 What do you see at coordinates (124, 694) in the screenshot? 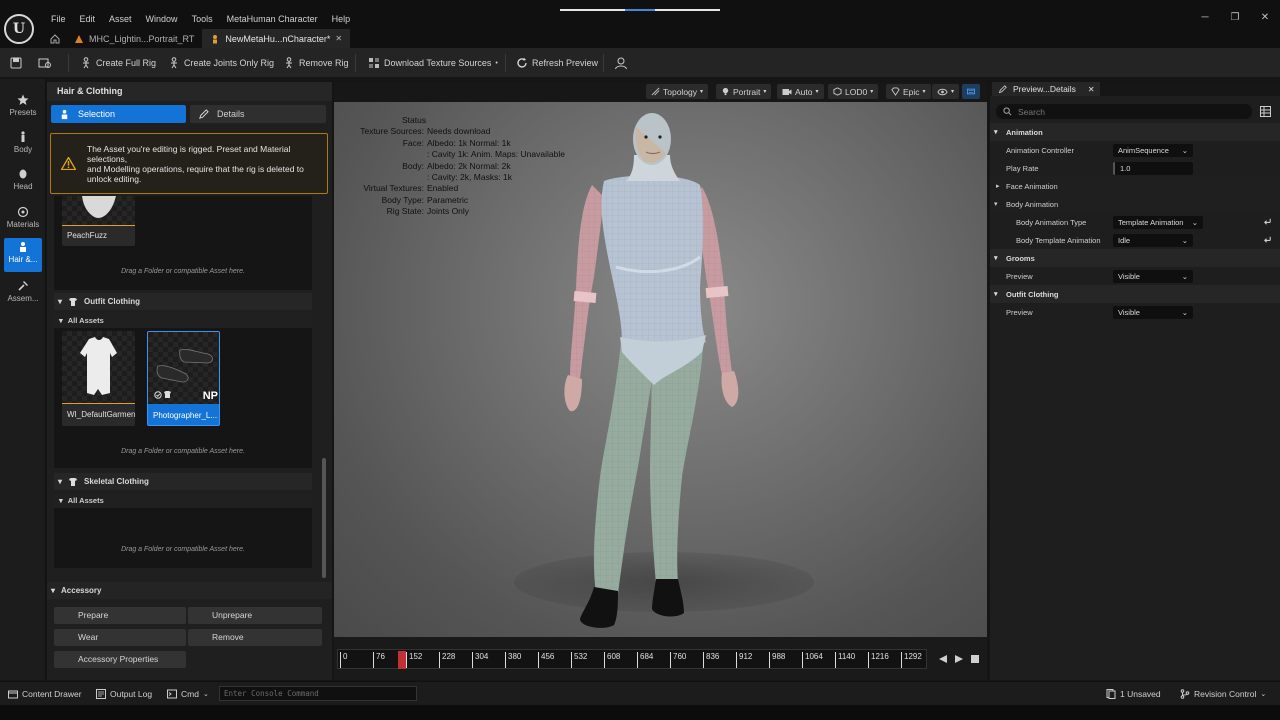
I see `output-log-button: Output Log` at bounding box center [124, 694].